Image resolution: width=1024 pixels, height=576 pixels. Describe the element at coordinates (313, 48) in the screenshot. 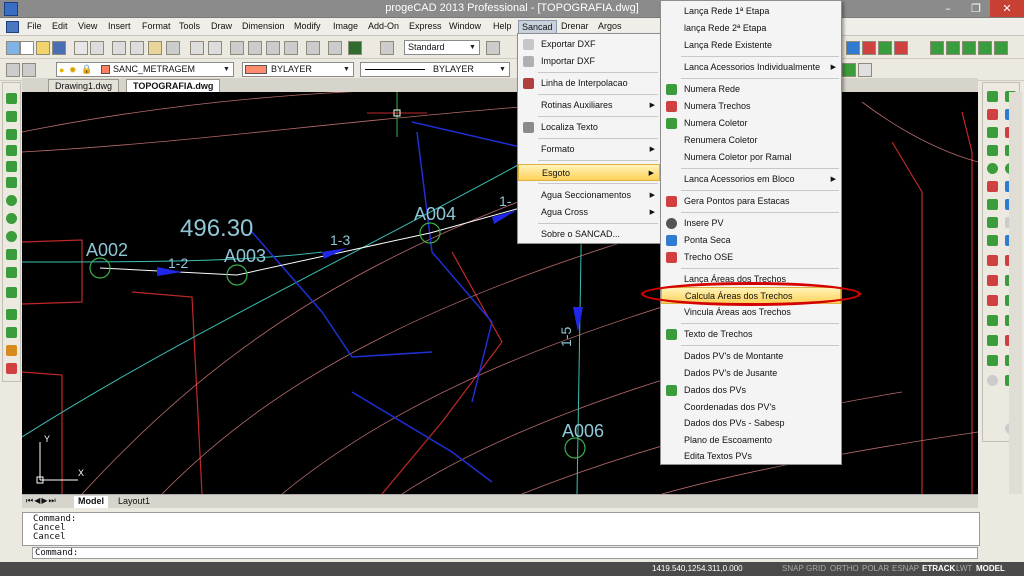

I see `properties-icon` at that location.